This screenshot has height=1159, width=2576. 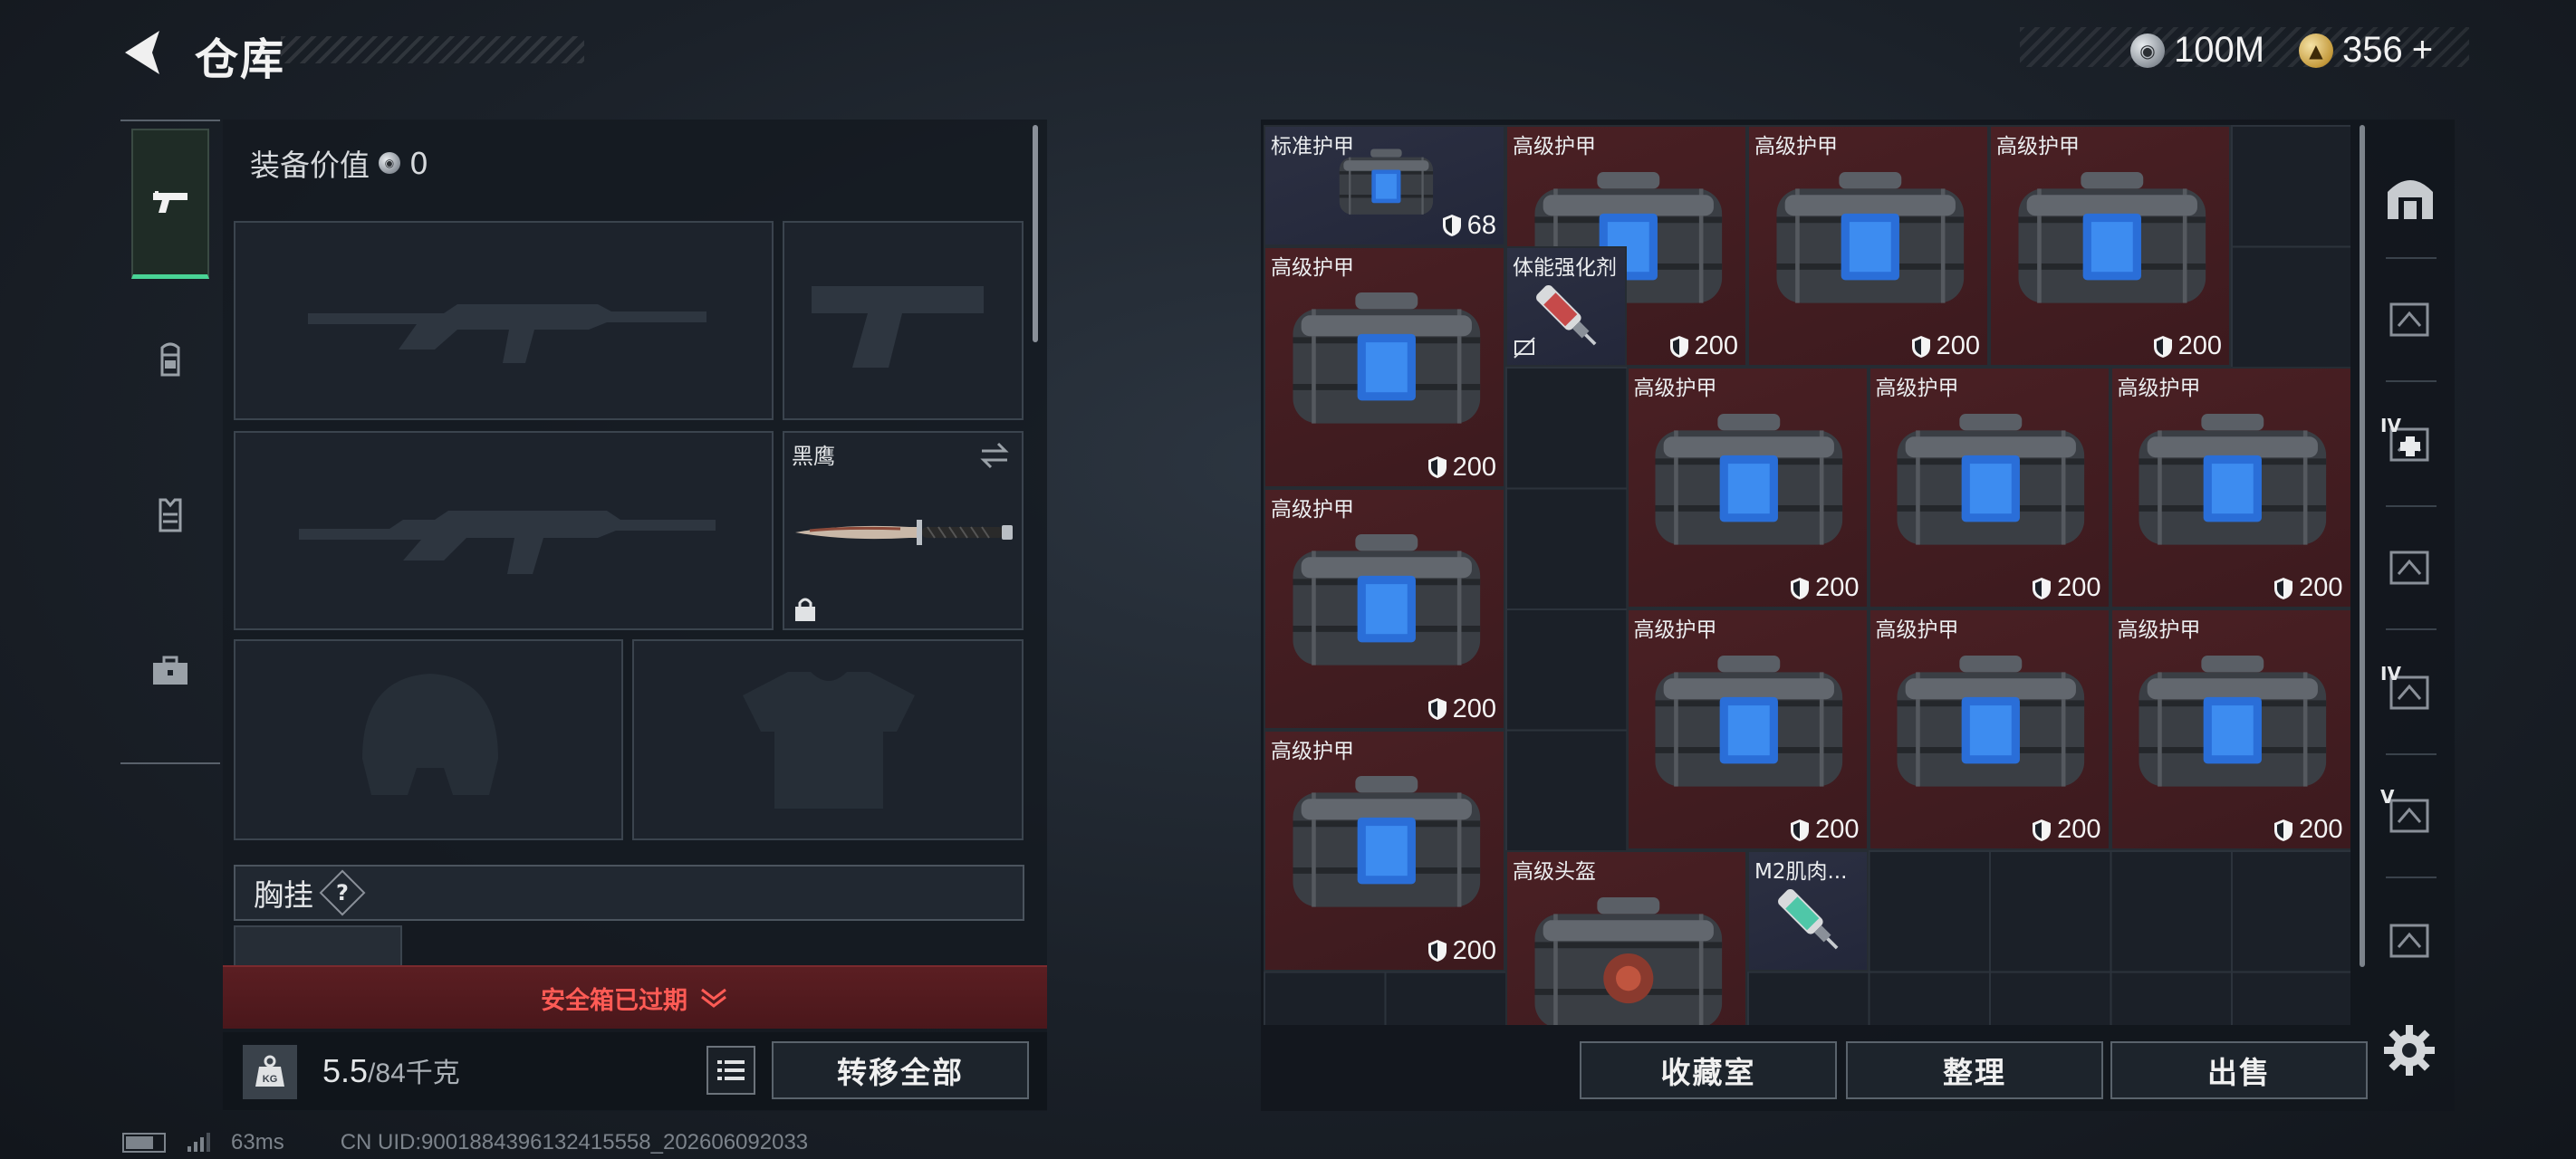 I want to click on helmet-slot, so click(x=428, y=739).